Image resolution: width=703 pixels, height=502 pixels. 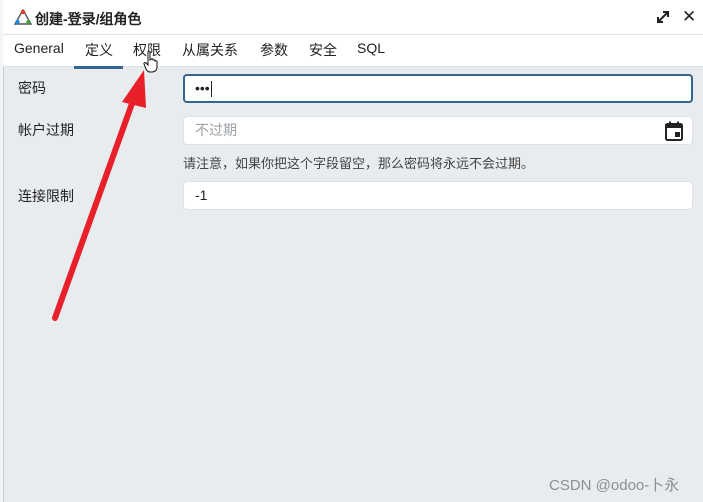 I want to click on tab-sql: SQL, so click(x=371, y=51).